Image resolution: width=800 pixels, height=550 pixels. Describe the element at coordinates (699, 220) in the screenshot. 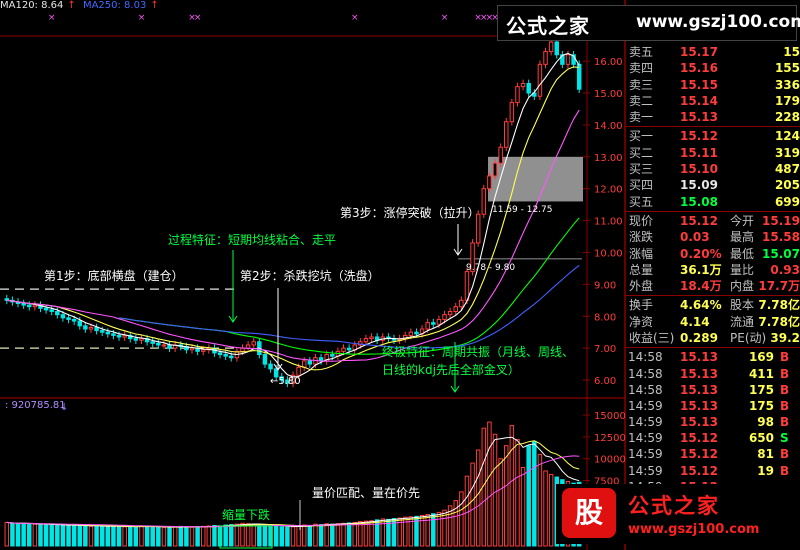

I see `stat-row-c1: 15.12` at that location.